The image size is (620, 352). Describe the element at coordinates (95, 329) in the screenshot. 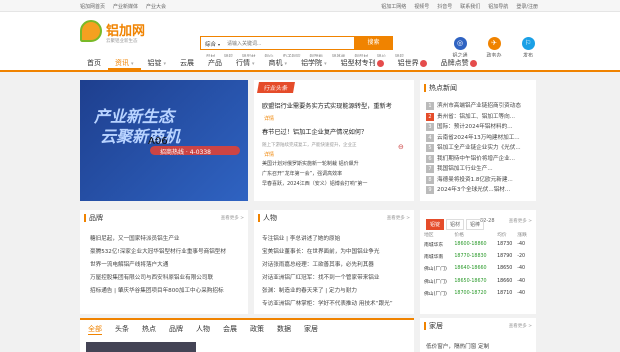

I see `category-tab: 全部` at that location.